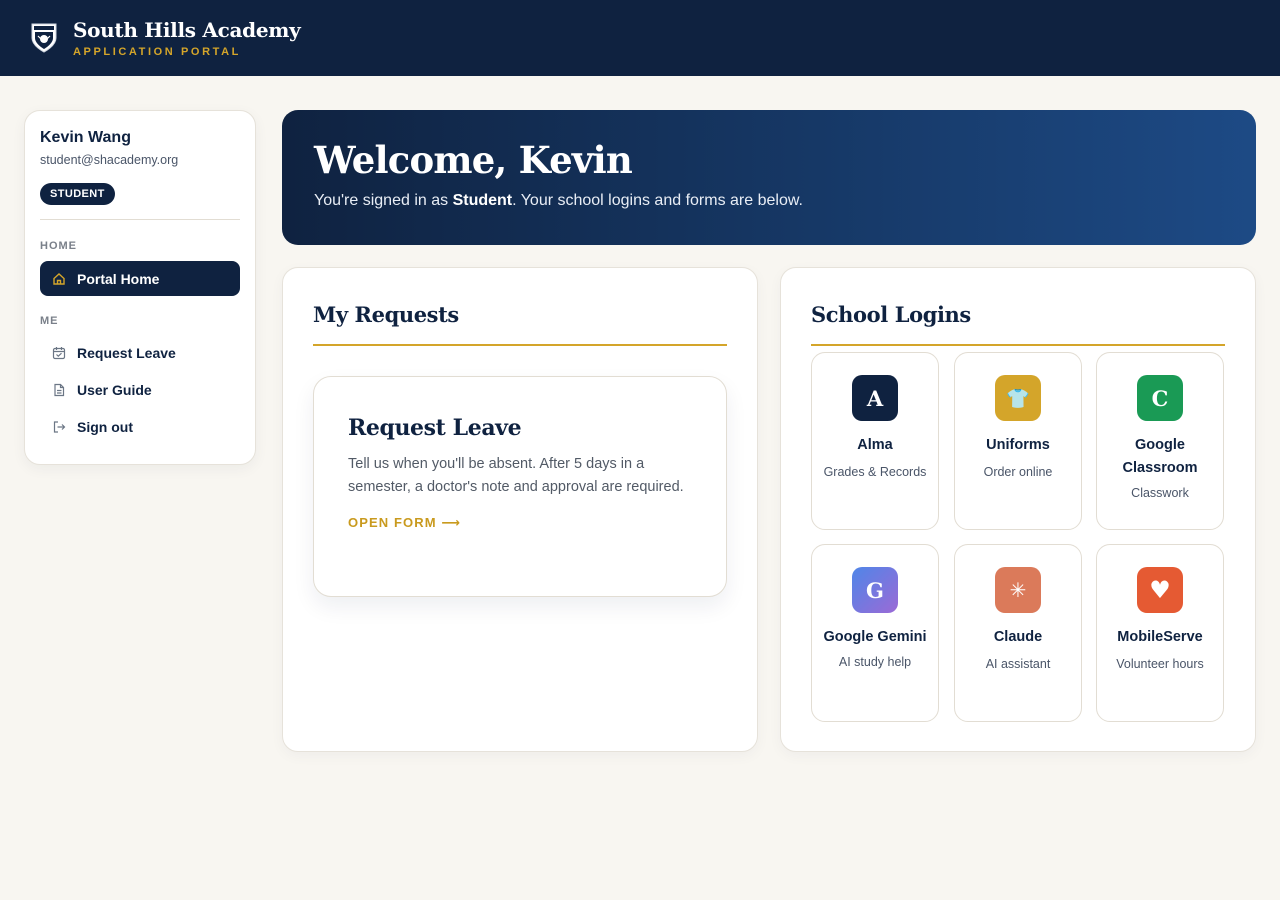 This screenshot has height=900, width=1280. Describe the element at coordinates (109, 160) in the screenshot. I see `user-email: student@shacademy.org` at that location.